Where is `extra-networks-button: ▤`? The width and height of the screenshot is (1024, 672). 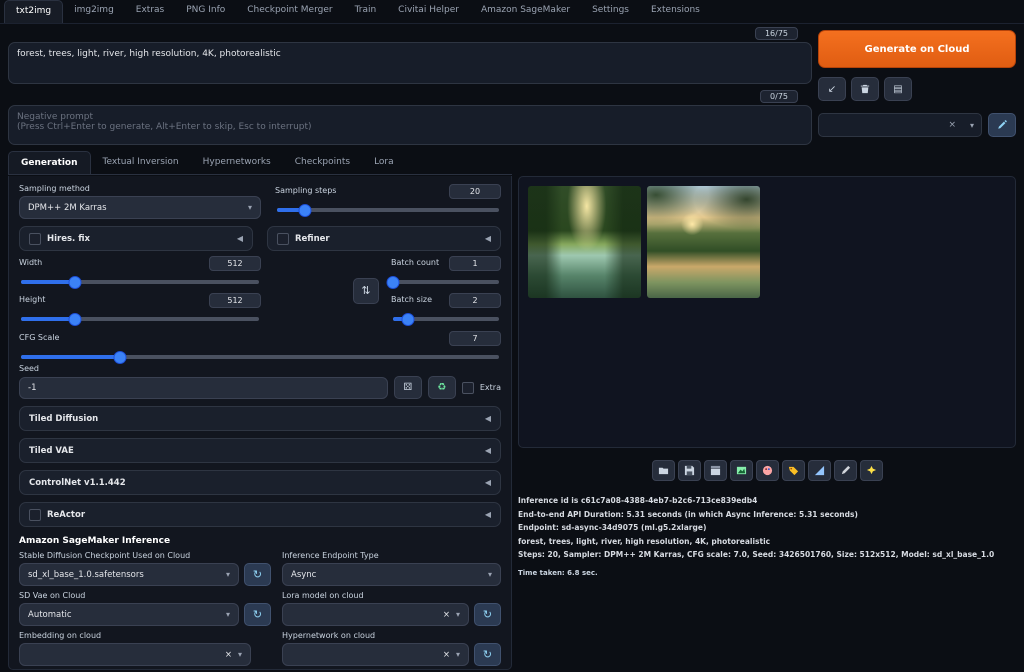 extra-networks-button: ▤ is located at coordinates (898, 89).